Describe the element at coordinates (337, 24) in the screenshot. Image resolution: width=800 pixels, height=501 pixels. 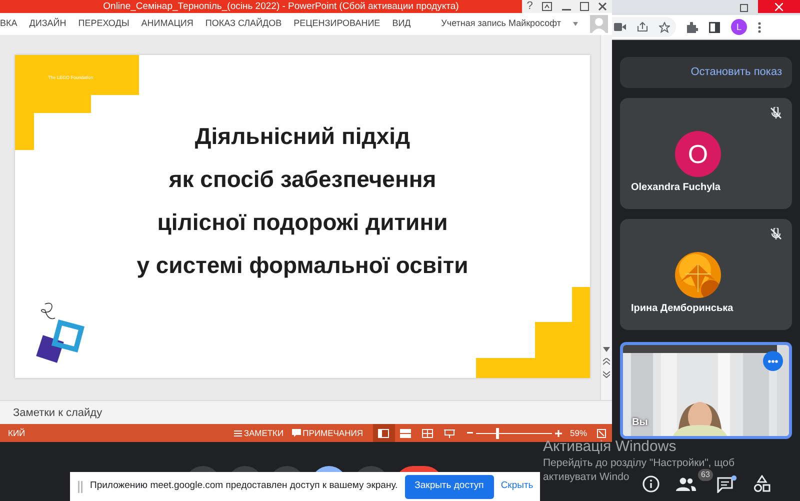
I see `ribbon-tab: РЕЦЕНЗИРОВАНИЕ` at that location.